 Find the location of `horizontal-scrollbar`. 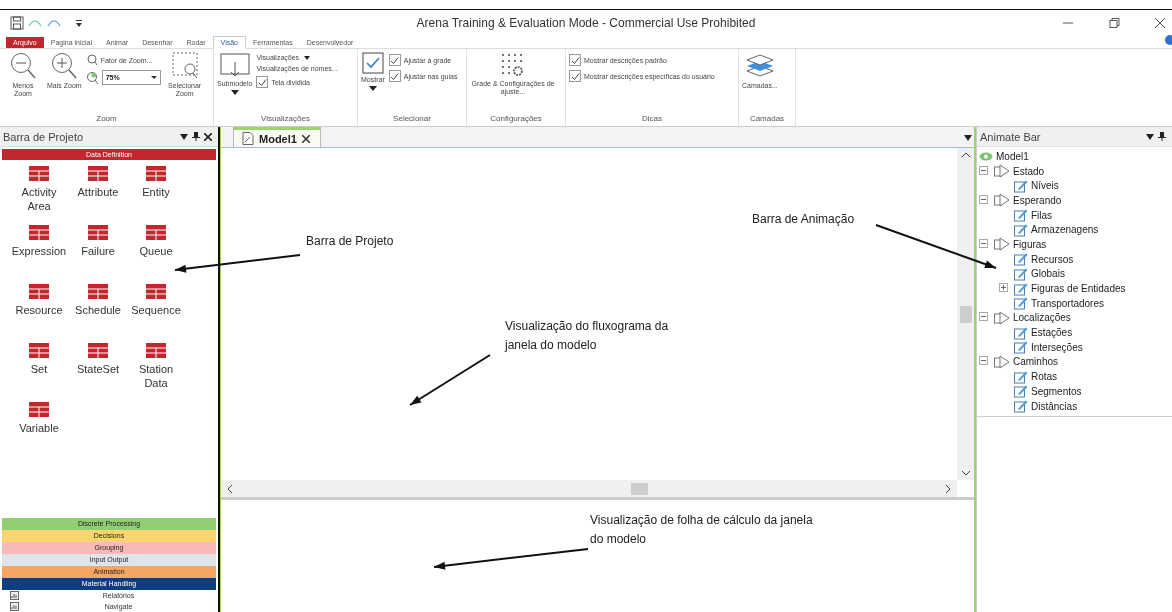

horizontal-scrollbar is located at coordinates (589, 488).